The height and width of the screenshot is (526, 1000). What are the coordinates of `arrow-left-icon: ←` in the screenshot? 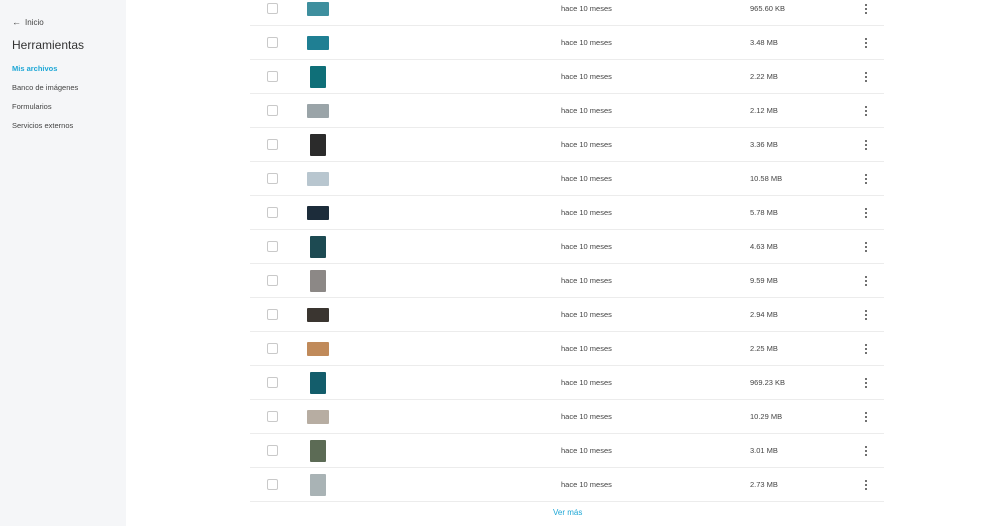 It's located at (16, 22).